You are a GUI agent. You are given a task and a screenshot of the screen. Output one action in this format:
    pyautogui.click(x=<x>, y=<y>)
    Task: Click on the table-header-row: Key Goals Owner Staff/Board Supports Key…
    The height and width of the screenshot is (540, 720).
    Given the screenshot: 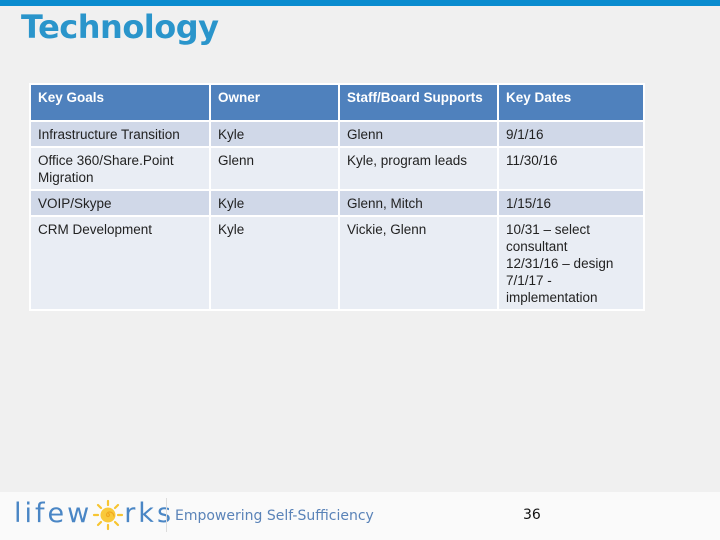 What is the action you would take?
    pyautogui.click(x=337, y=102)
    